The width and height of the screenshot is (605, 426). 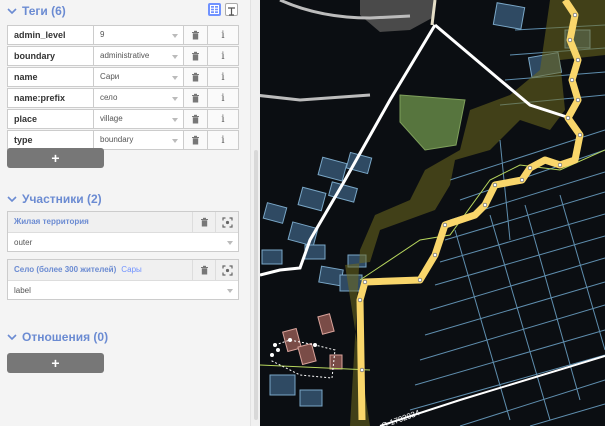 What do you see at coordinates (139, 98) in the screenshot?
I see `tag-value-input: село` at bounding box center [139, 98].